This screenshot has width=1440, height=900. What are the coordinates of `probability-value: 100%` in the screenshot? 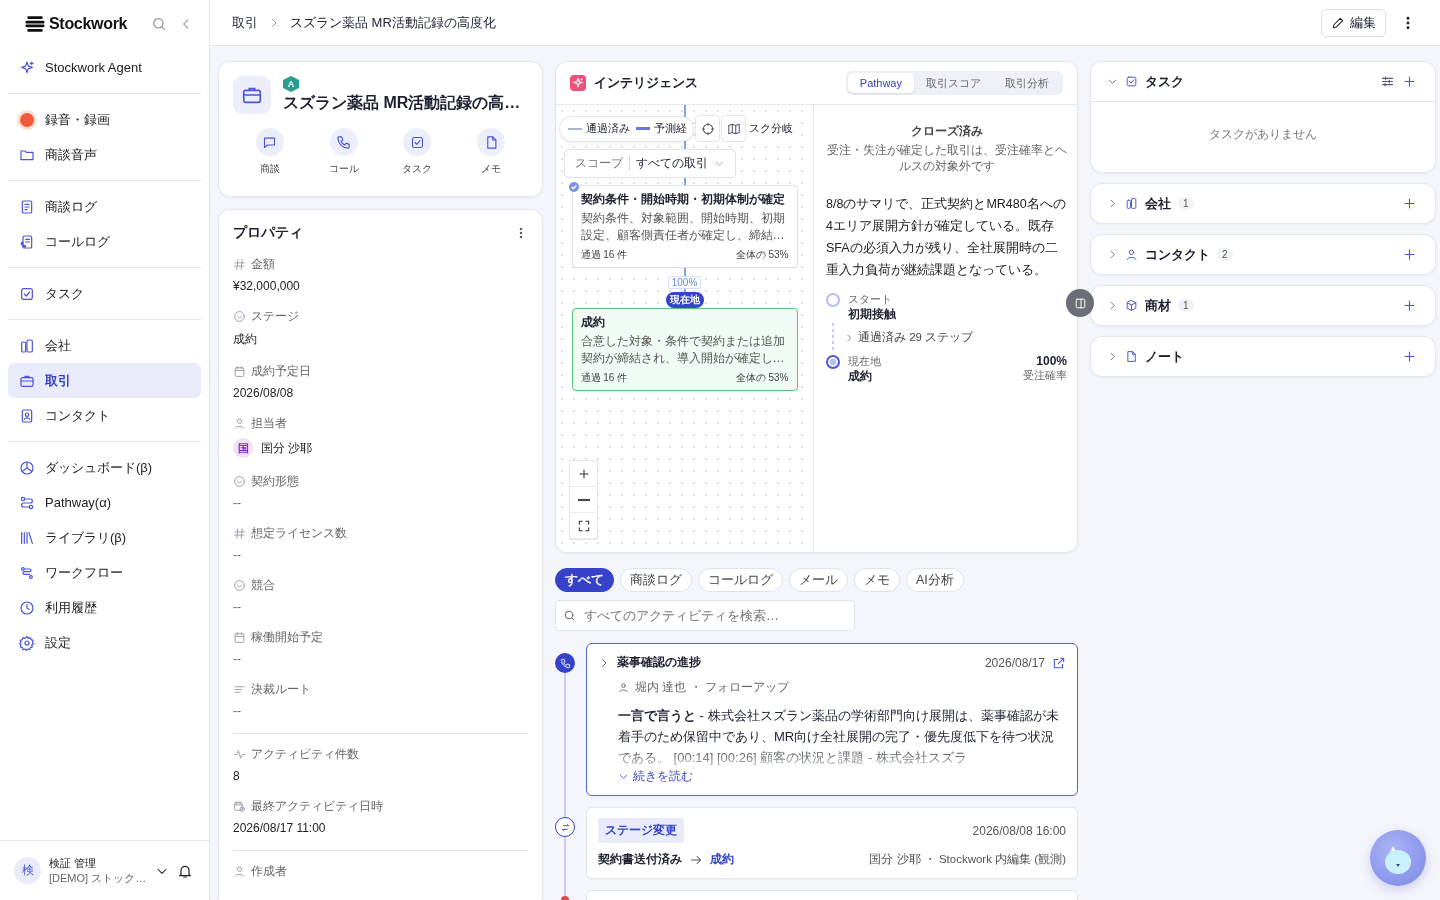 It's located at (1051, 360).